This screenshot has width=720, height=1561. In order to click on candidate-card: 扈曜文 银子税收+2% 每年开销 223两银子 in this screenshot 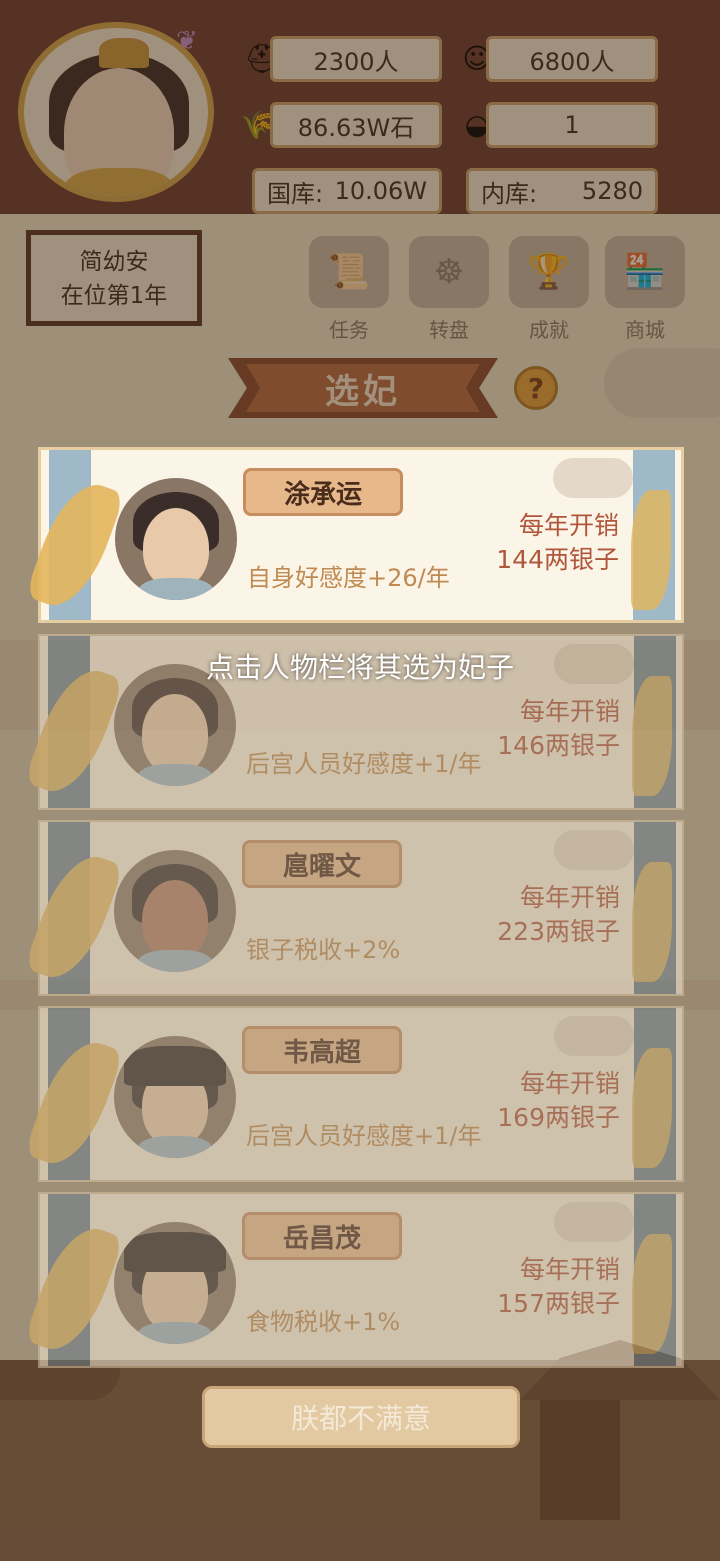, I will do `click(353, 908)`.